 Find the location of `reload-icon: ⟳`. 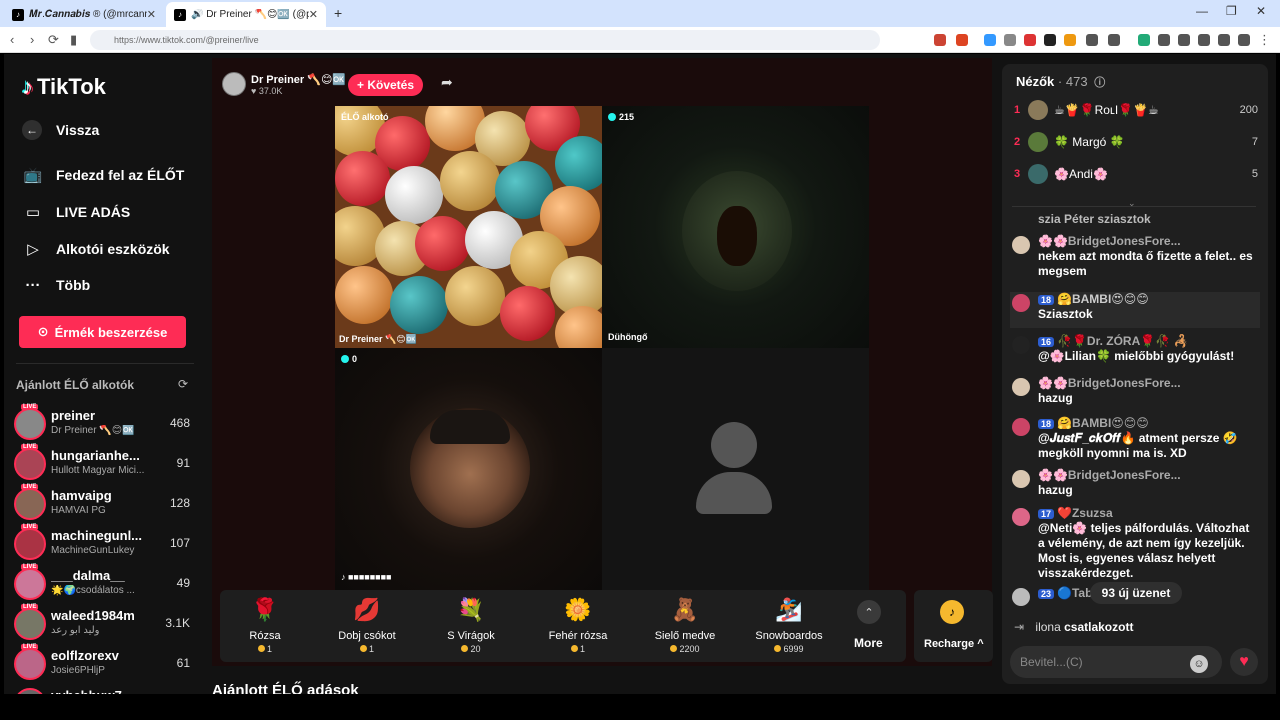

reload-icon: ⟳ is located at coordinates (53, 40).